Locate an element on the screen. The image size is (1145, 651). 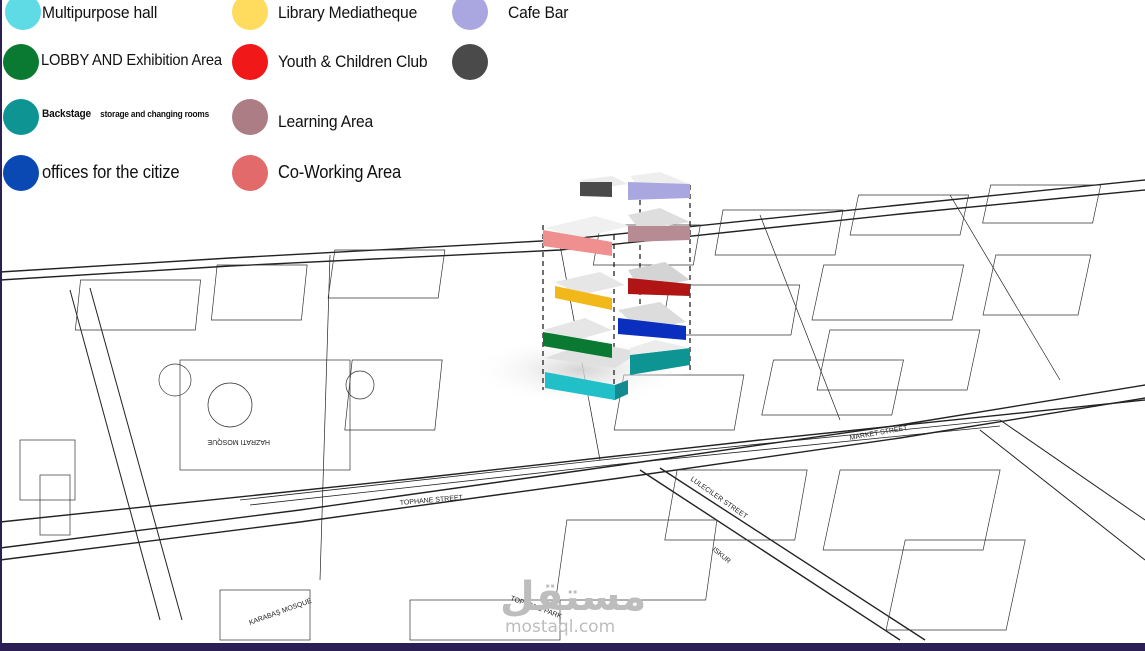
label-street-2: ISKUR is located at coordinates (721, 555).